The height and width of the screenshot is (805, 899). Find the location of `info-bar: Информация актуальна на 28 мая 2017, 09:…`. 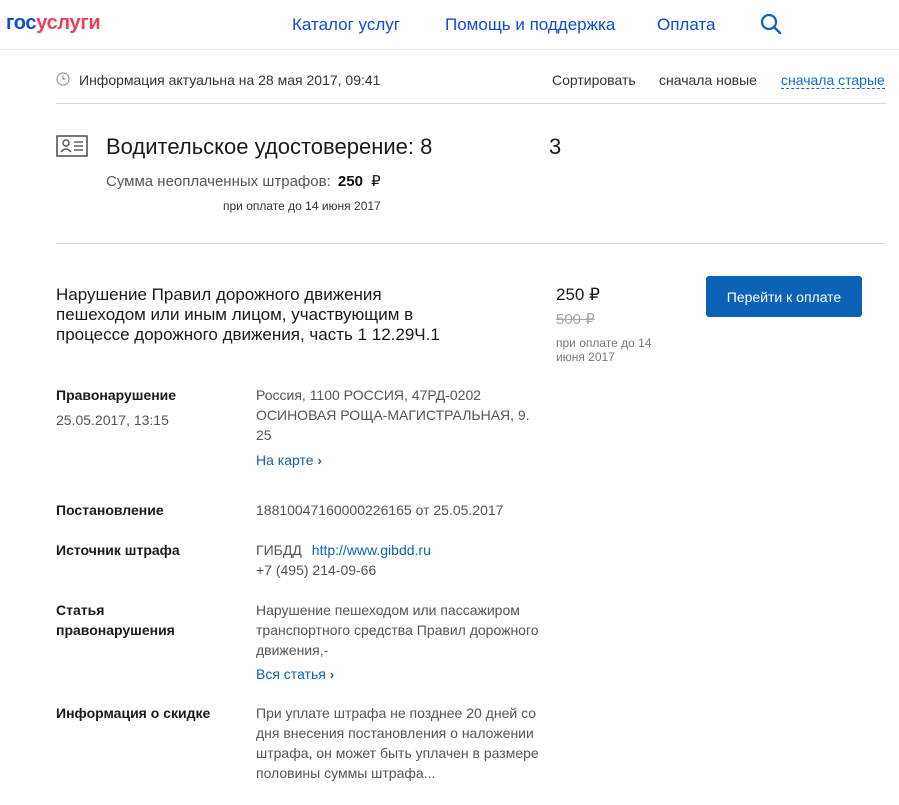

info-bar: Информация актуальна на 28 мая 2017, 09:… is located at coordinates (471, 82).